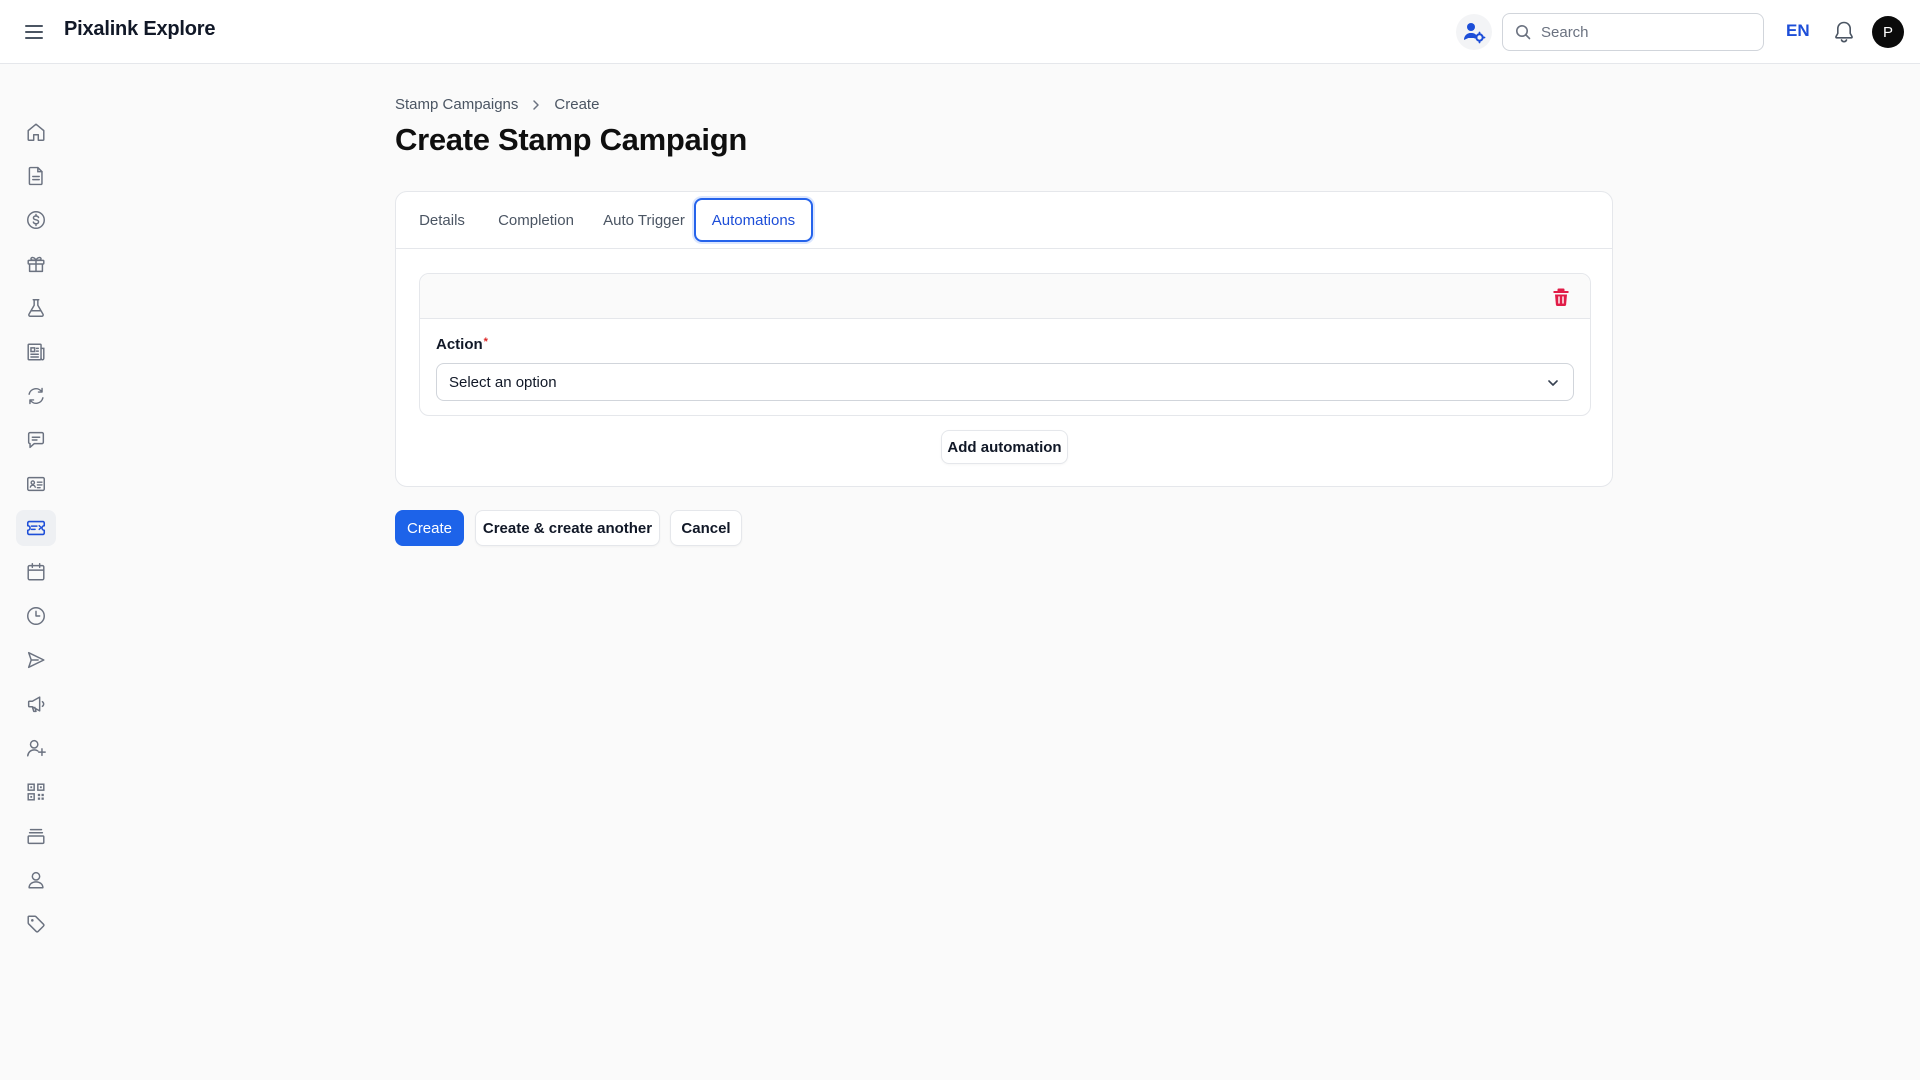  I want to click on sidebar-item-home, so click(36, 132).